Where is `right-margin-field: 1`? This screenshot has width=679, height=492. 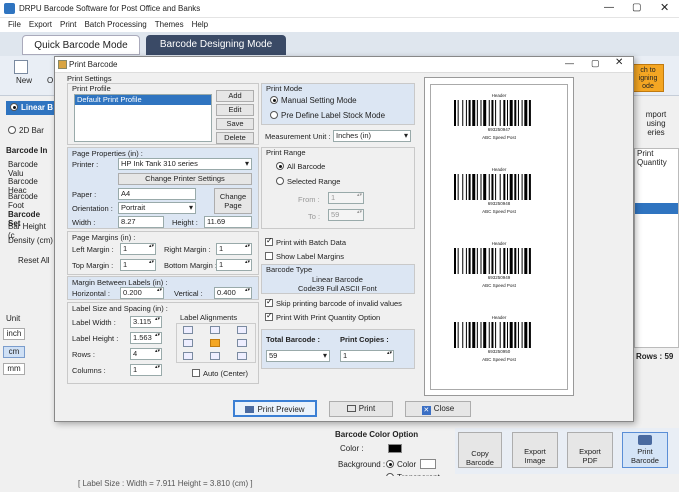
right-margin-field: 1 is located at coordinates (234, 249).